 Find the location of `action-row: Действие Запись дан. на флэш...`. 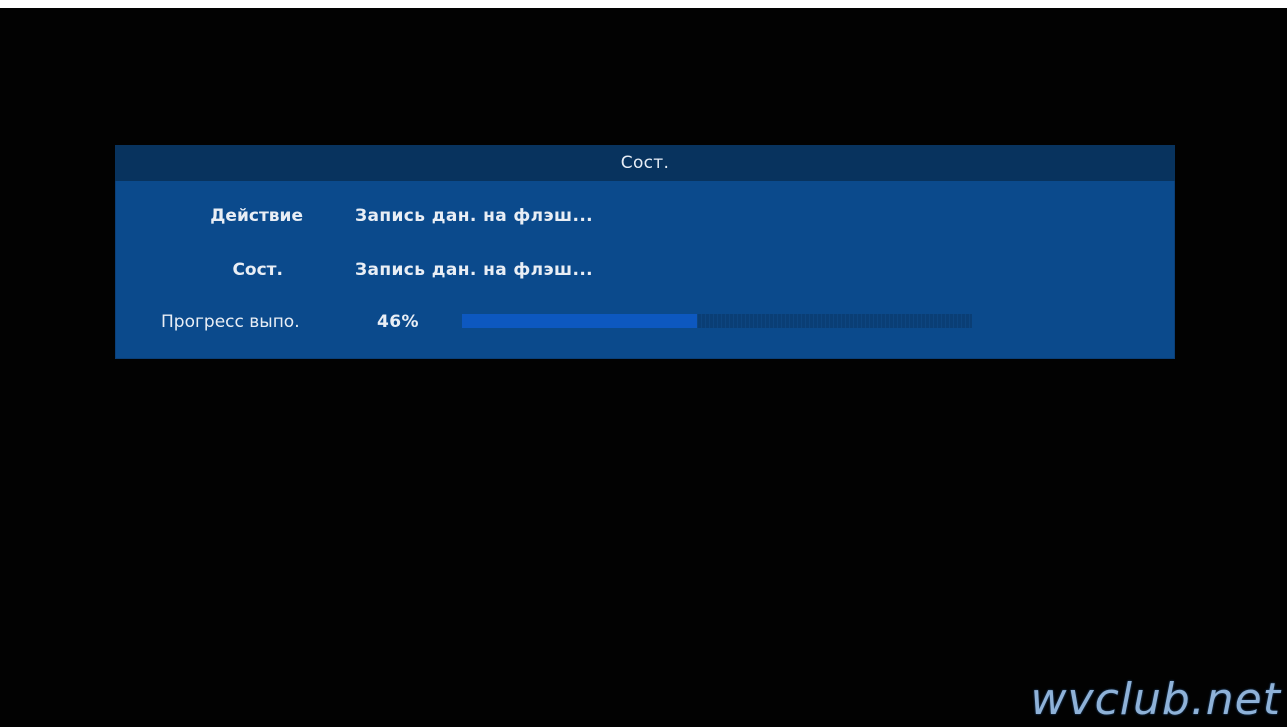

action-row: Действие Запись дан. на флэш... is located at coordinates (645, 216).